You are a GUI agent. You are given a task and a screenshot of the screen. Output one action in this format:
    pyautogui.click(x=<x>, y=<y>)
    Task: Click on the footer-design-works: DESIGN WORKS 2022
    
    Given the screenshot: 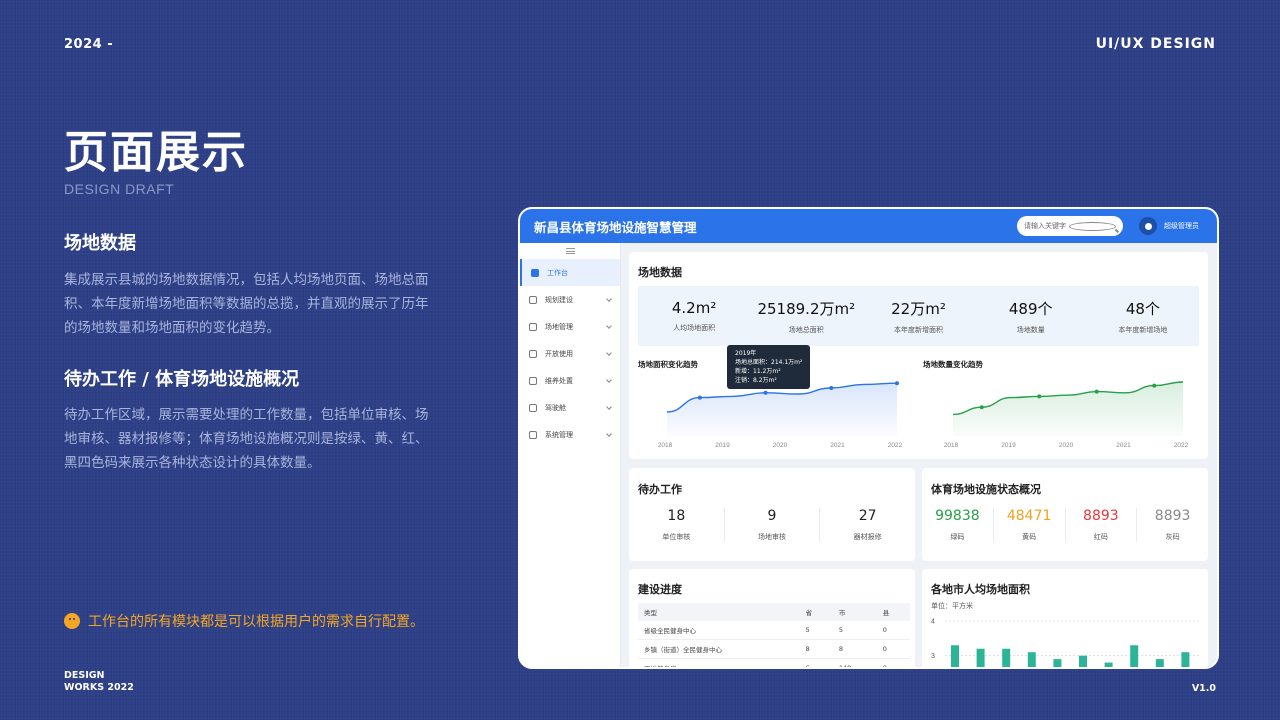 What is the action you would take?
    pyautogui.click(x=99, y=682)
    